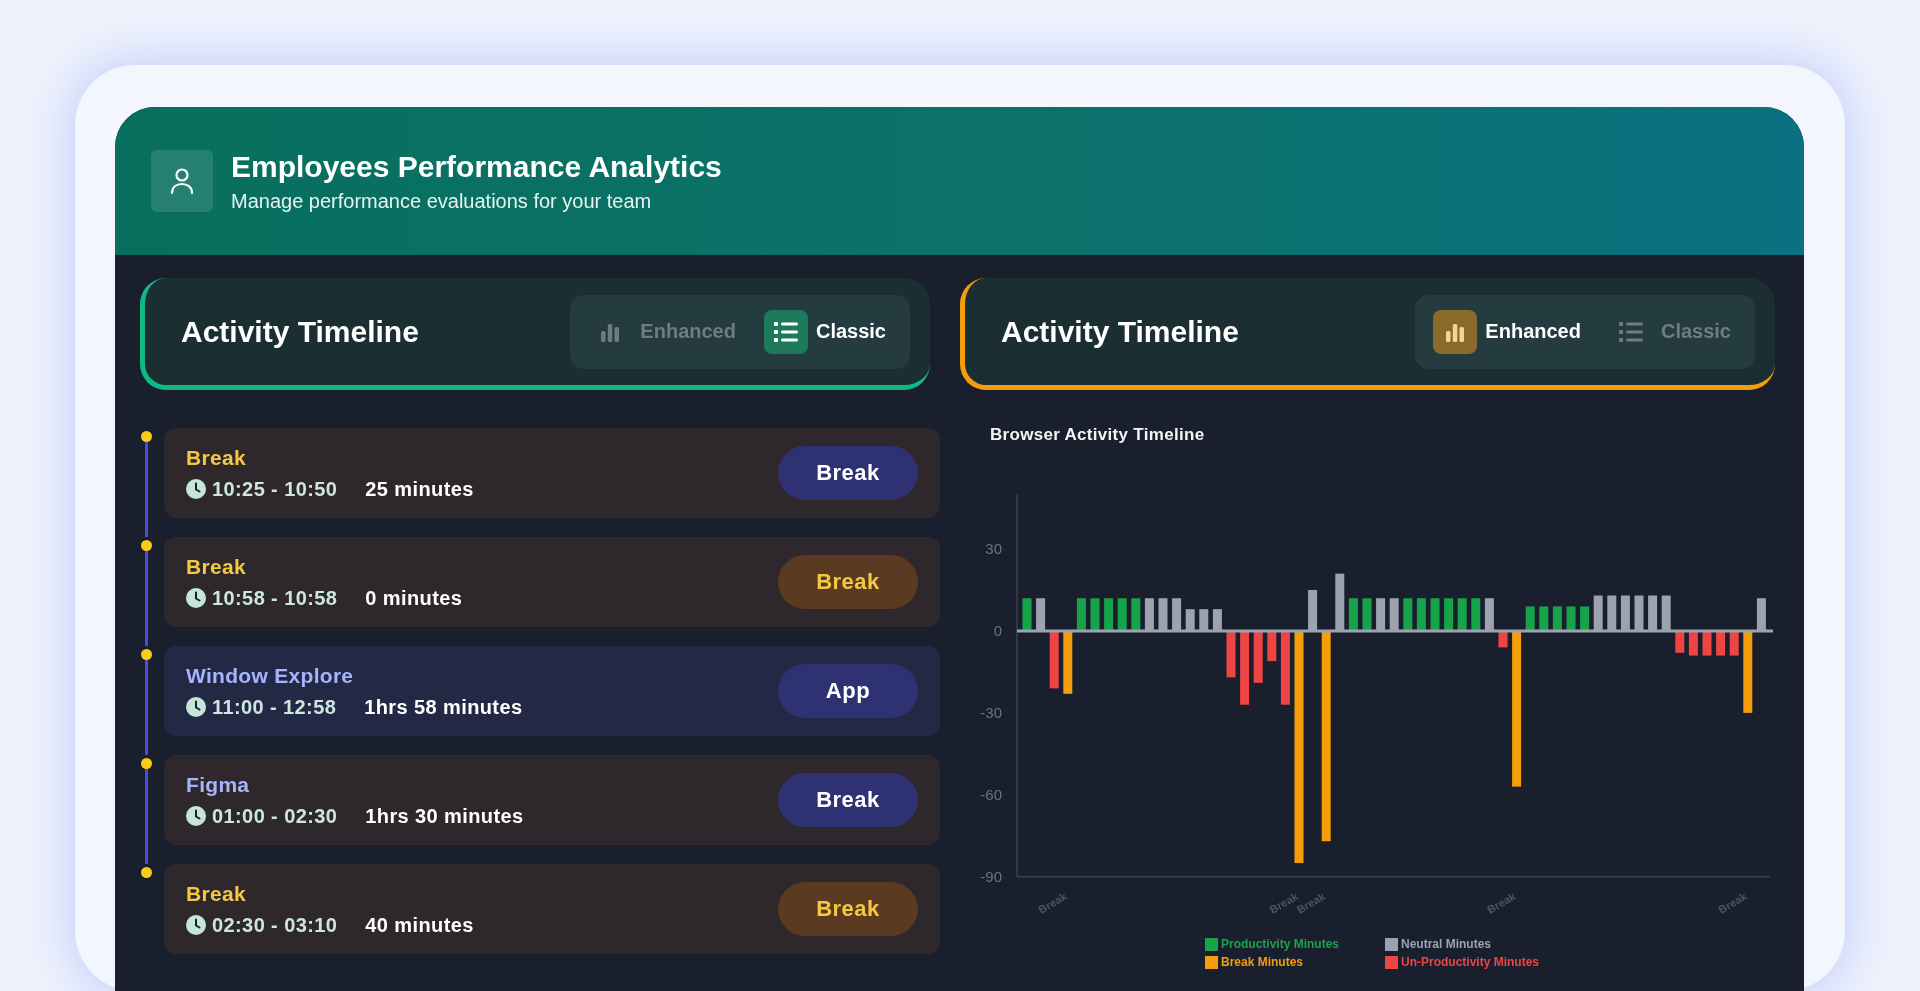  What do you see at coordinates (442, 201) in the screenshot?
I see `page-subtitle: Manage performance evaluations for your team` at bounding box center [442, 201].